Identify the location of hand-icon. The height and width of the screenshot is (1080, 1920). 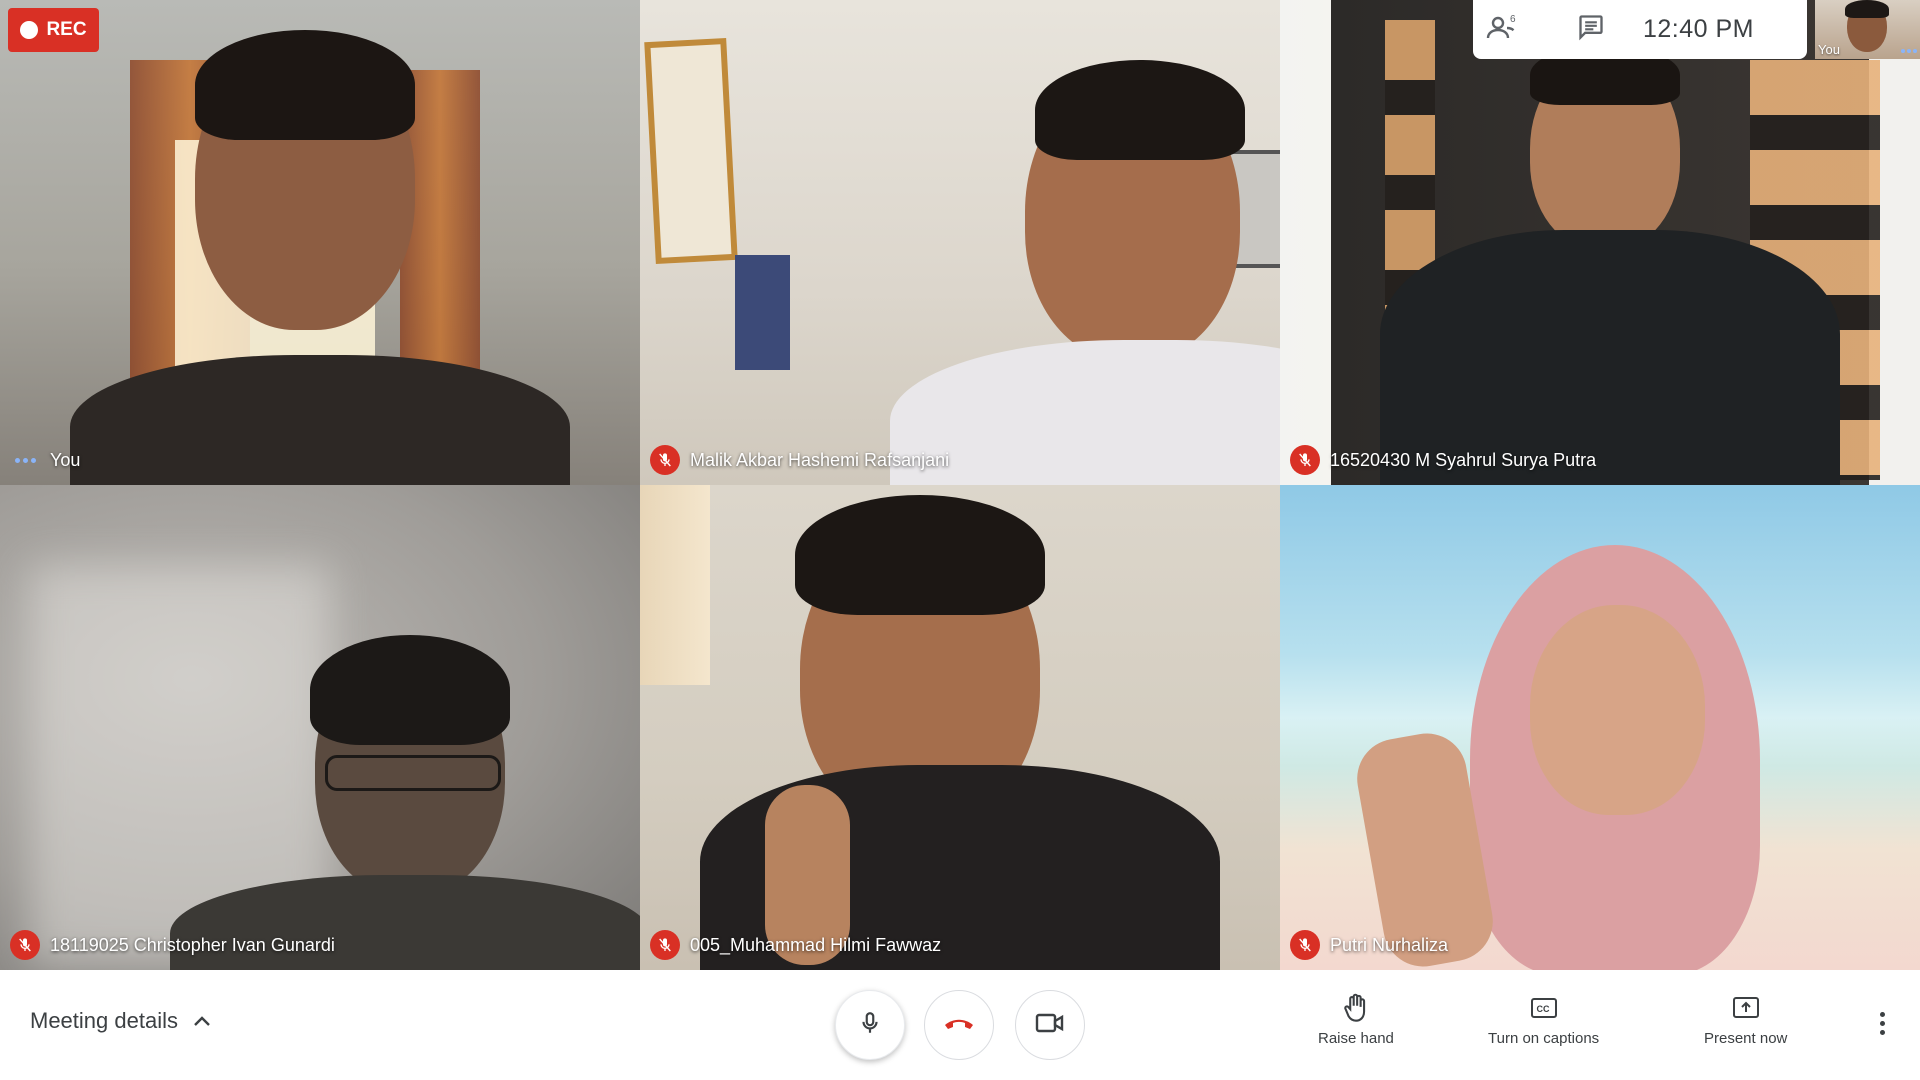
(1356, 1008).